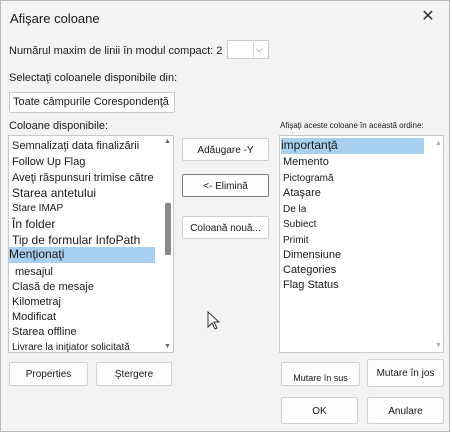 This screenshot has width=452, height=434. I want to click on list-item: Follow Up Flag, so click(48, 162).